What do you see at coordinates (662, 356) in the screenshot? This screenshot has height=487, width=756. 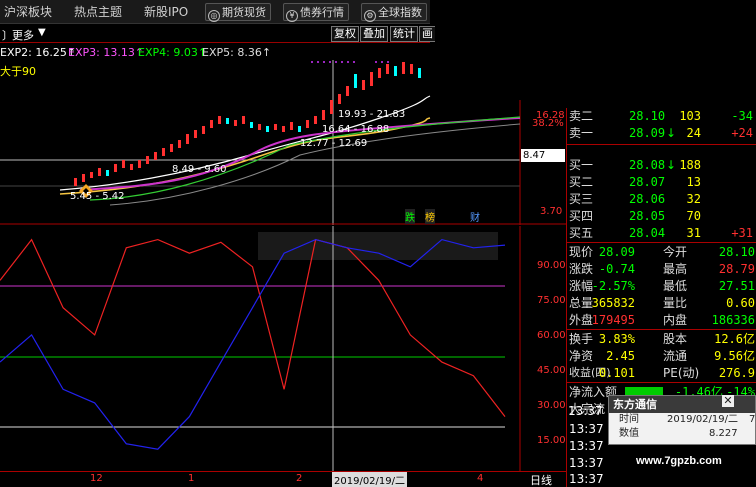 I see `stat-row-net-assets: 净资 2.45 流通 9.56亿` at bounding box center [662, 356].